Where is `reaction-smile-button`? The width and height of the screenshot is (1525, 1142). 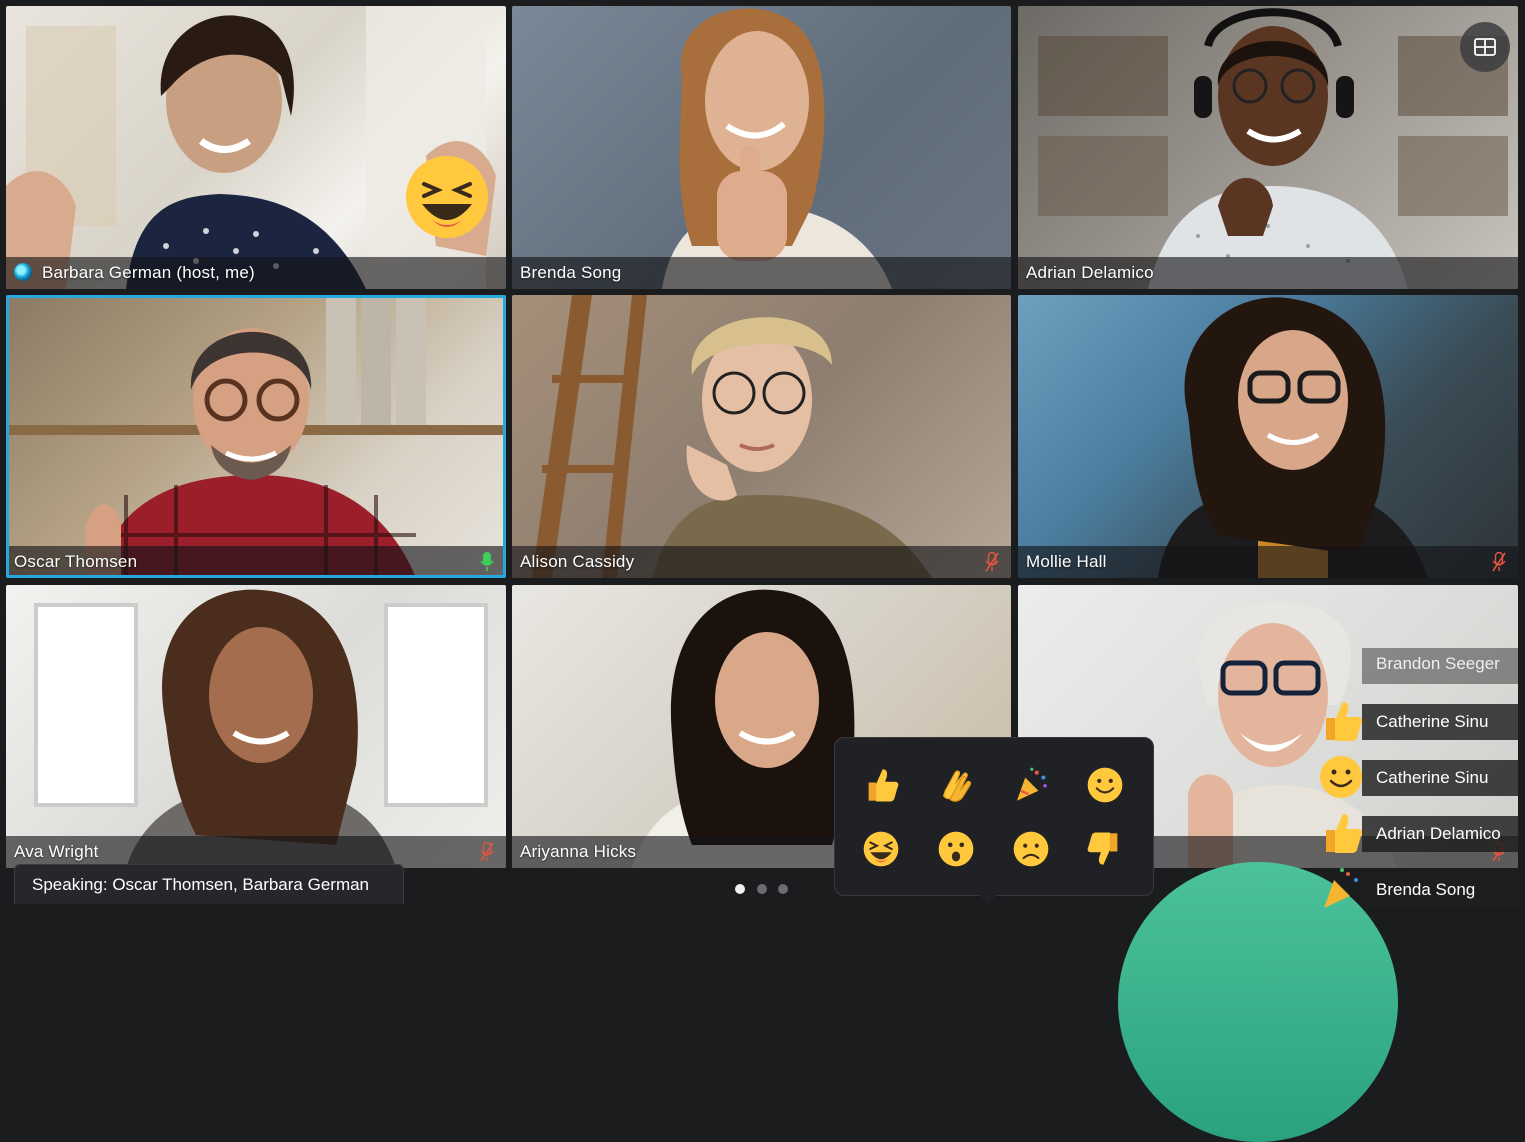 reaction-smile-button is located at coordinates (1105, 785).